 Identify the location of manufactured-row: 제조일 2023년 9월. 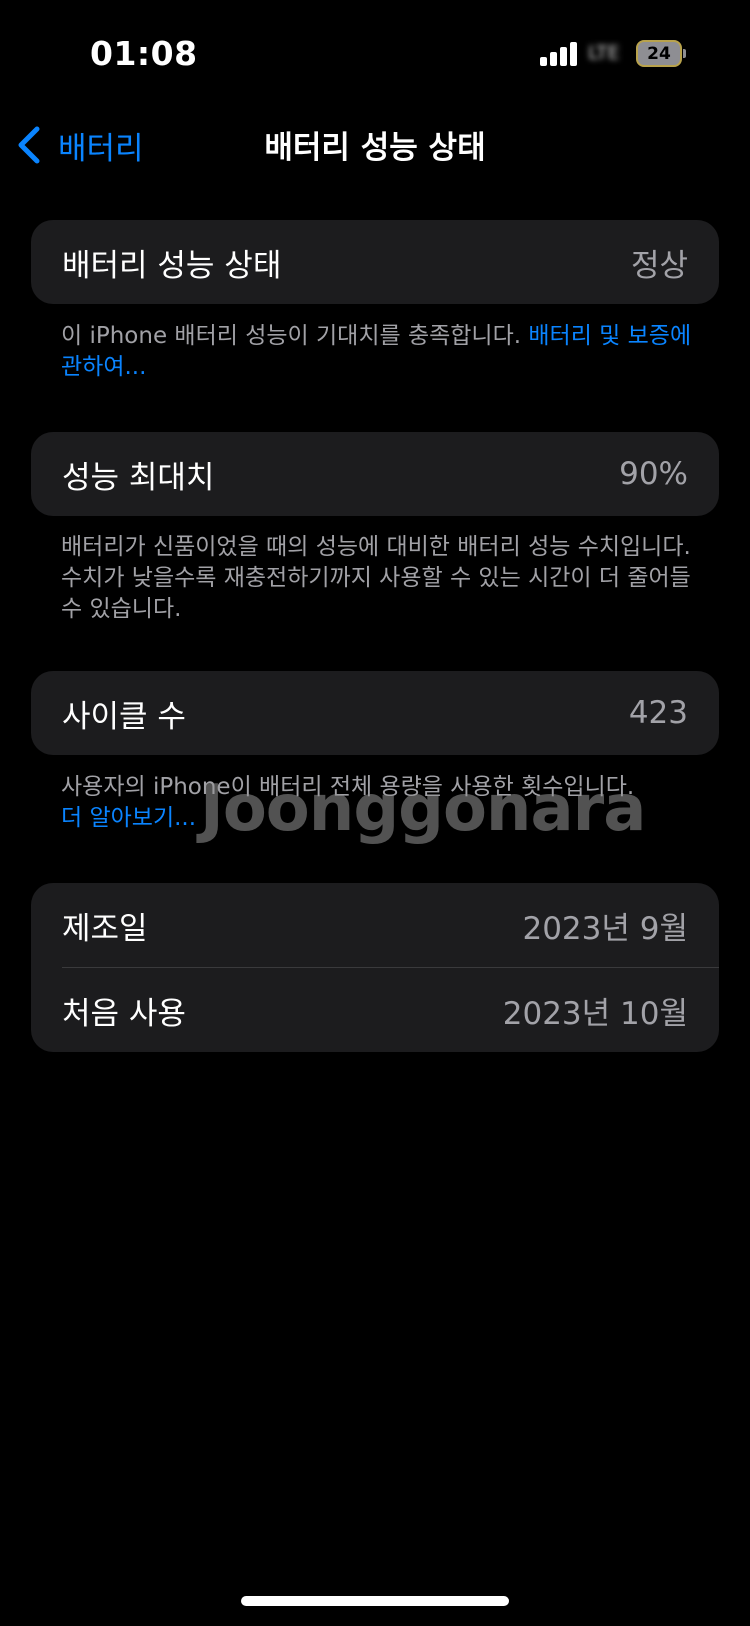
(375, 925).